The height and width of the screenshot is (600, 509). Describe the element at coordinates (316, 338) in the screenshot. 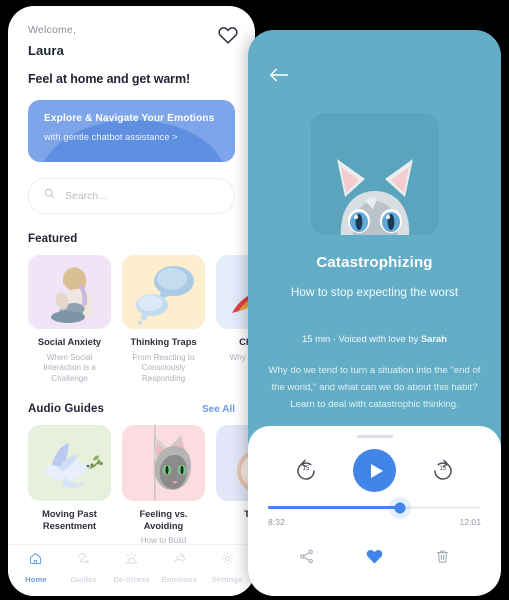

I see `meta-duration: 15 min` at that location.